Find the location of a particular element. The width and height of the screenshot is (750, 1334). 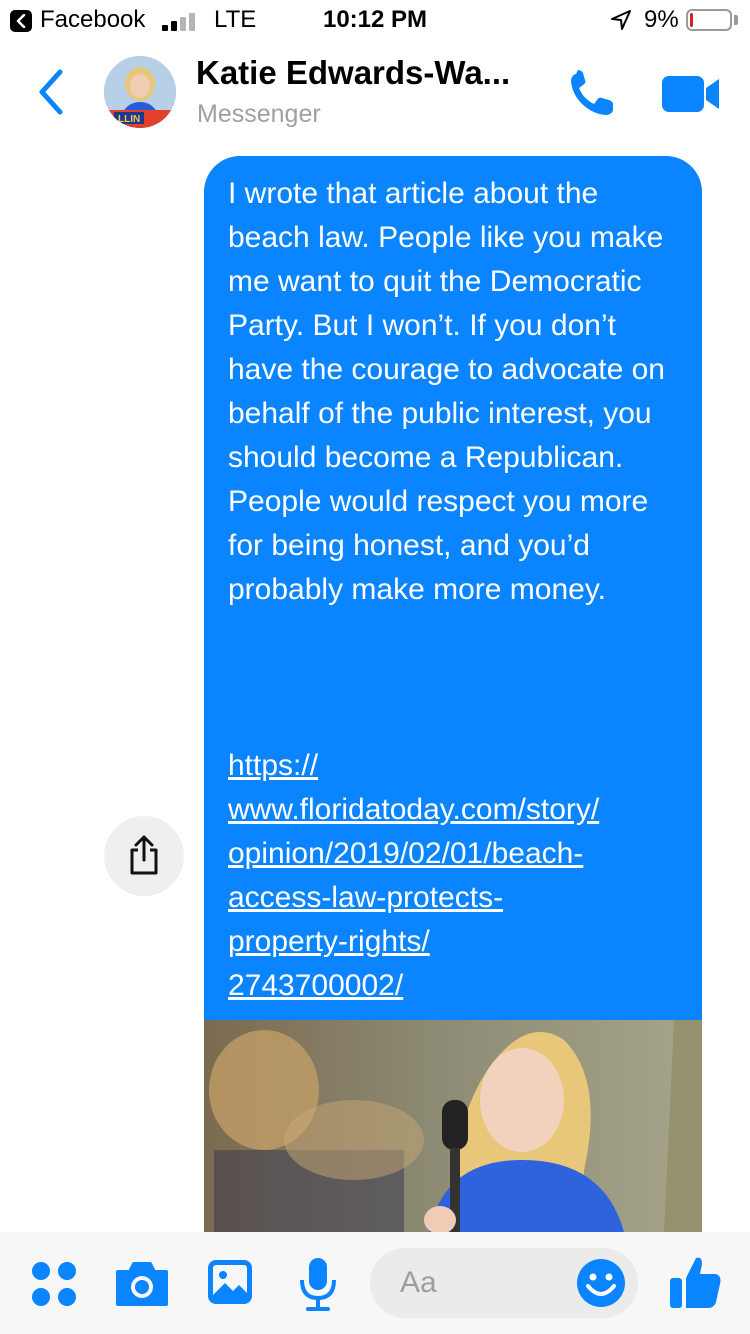

avatar: LLIN is located at coordinates (140, 92).